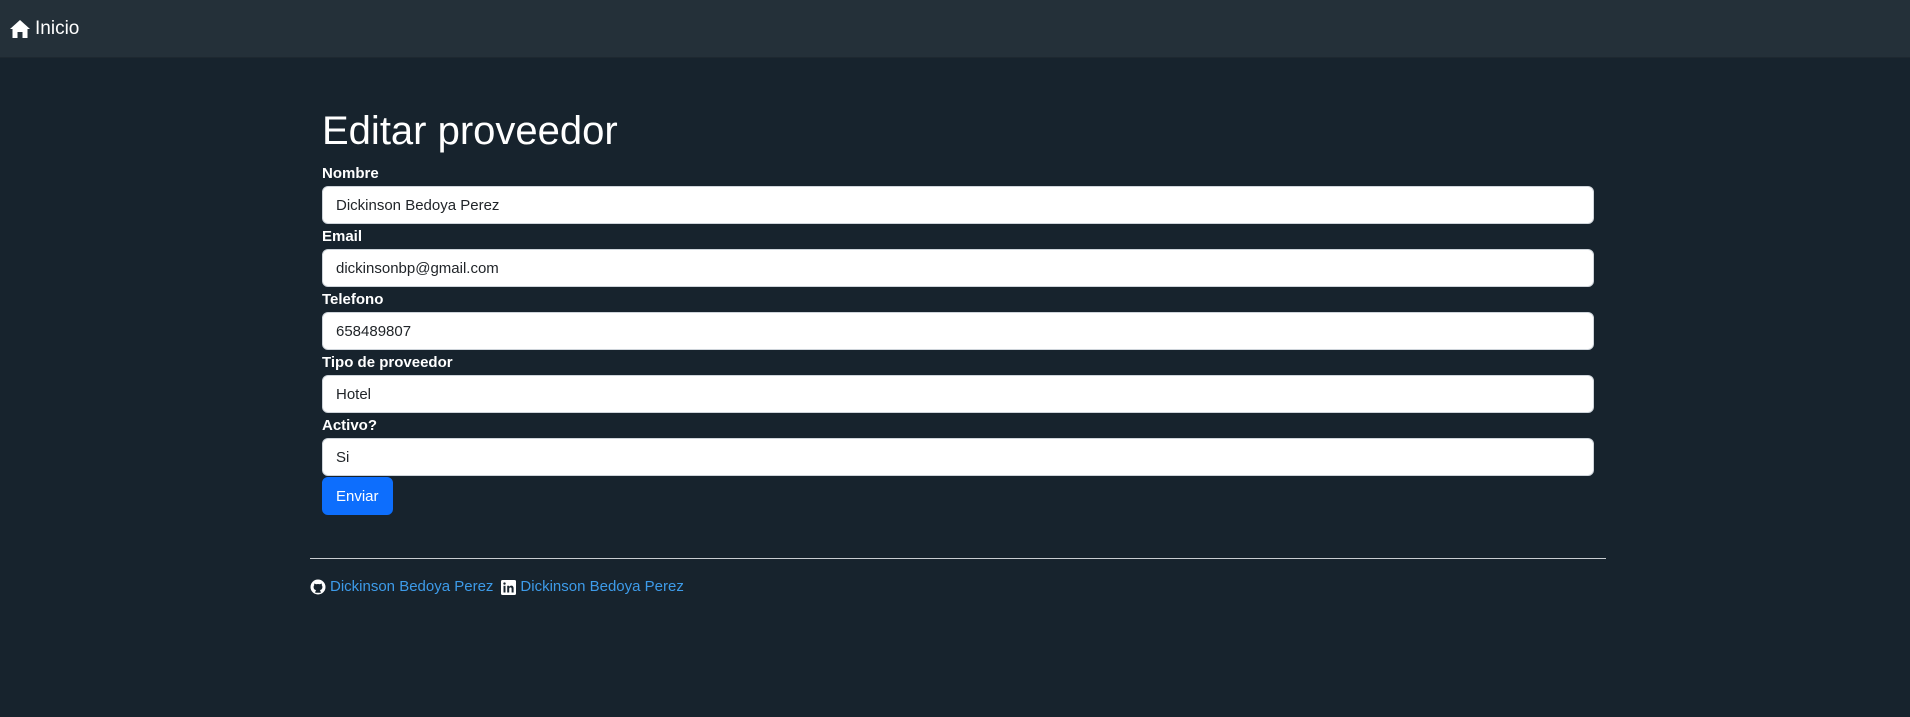 The image size is (1910, 717). What do you see at coordinates (958, 394) in the screenshot?
I see `tipo-proveedor-input` at bounding box center [958, 394].